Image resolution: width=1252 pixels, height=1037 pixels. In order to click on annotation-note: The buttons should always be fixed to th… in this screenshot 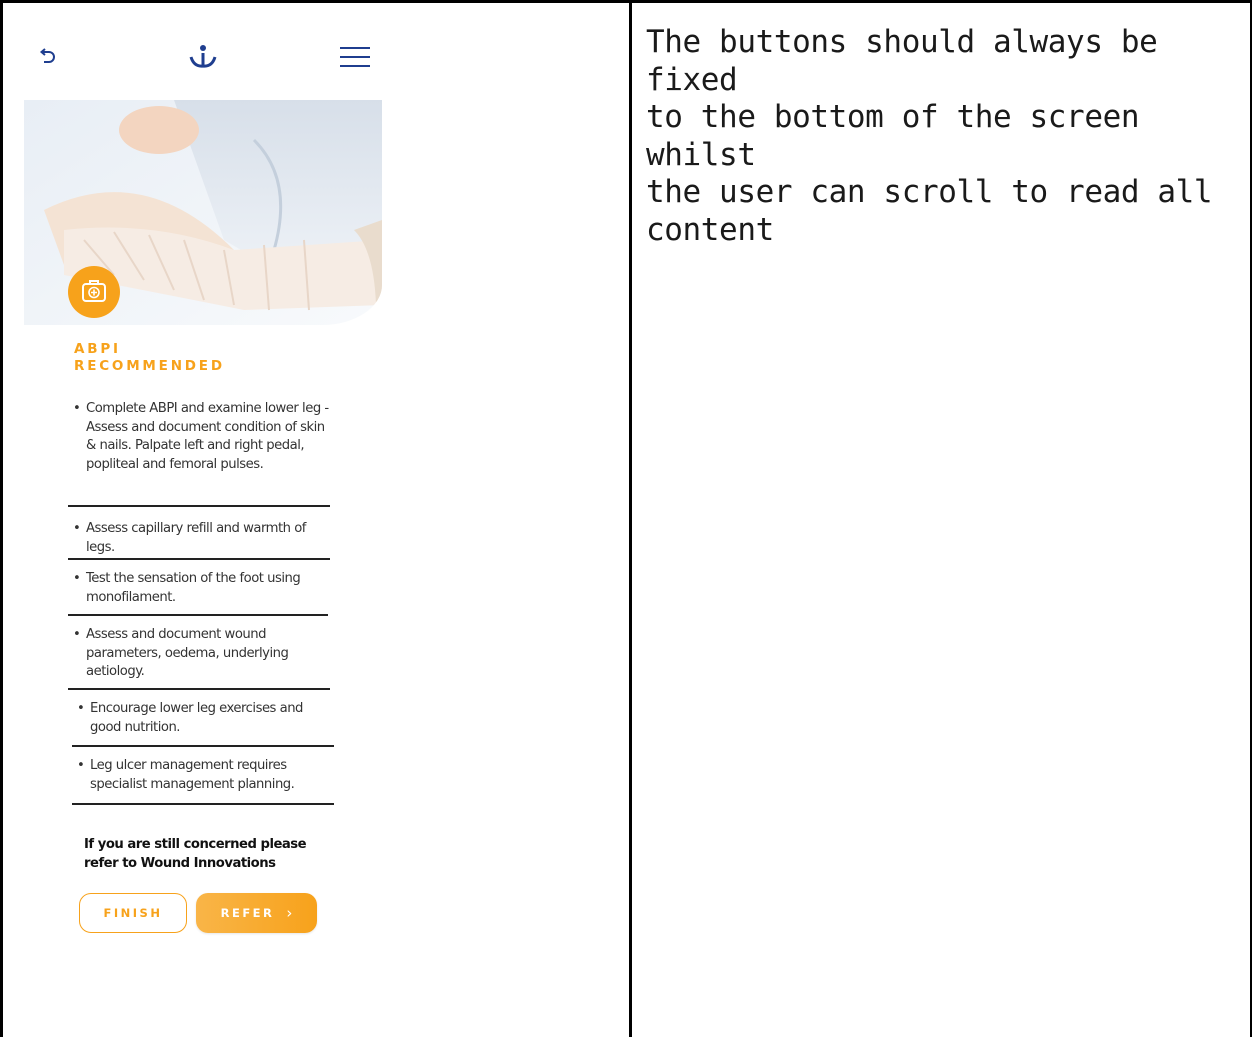, I will do `click(936, 136)`.